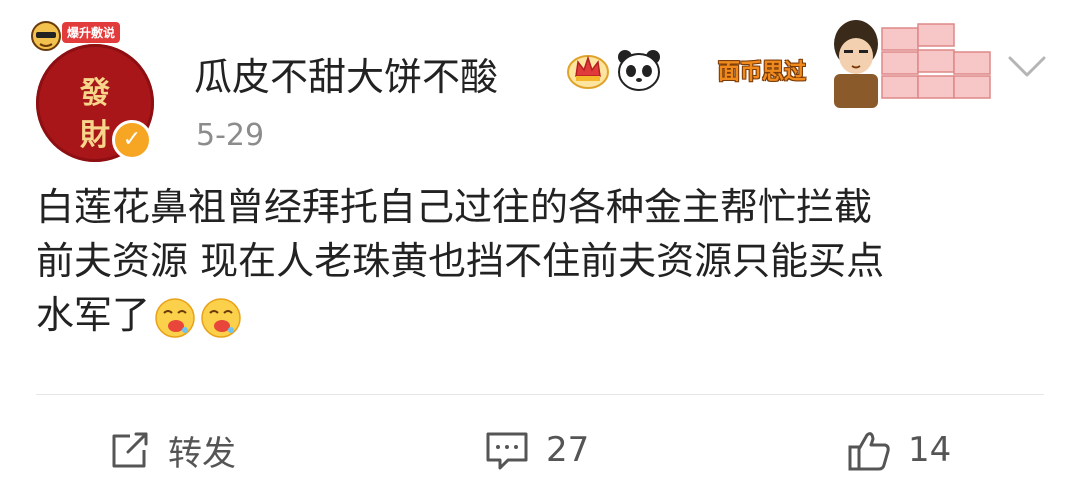  Describe the element at coordinates (130, 450) in the screenshot. I see `repost-icon` at that location.